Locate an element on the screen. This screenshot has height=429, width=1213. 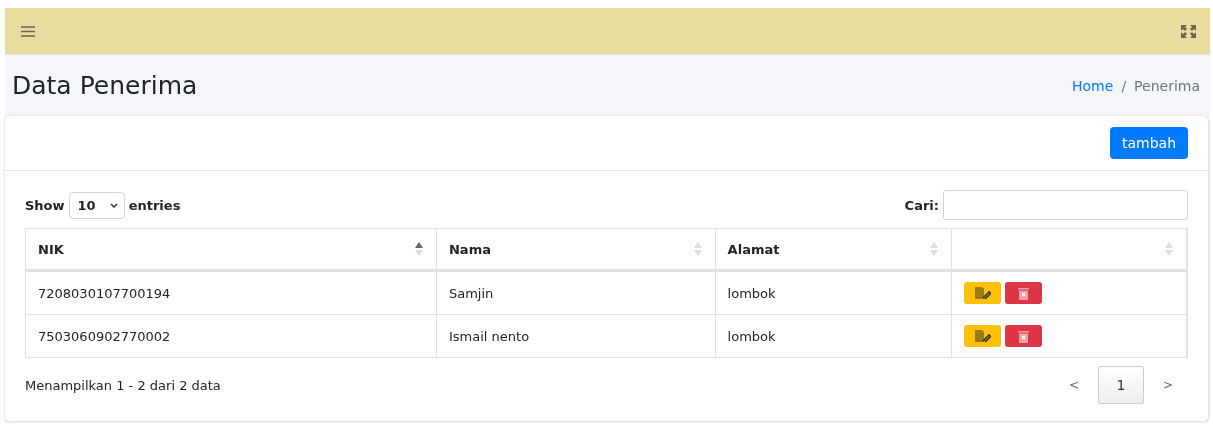
page-title: Data Penerima is located at coordinates (105, 85).